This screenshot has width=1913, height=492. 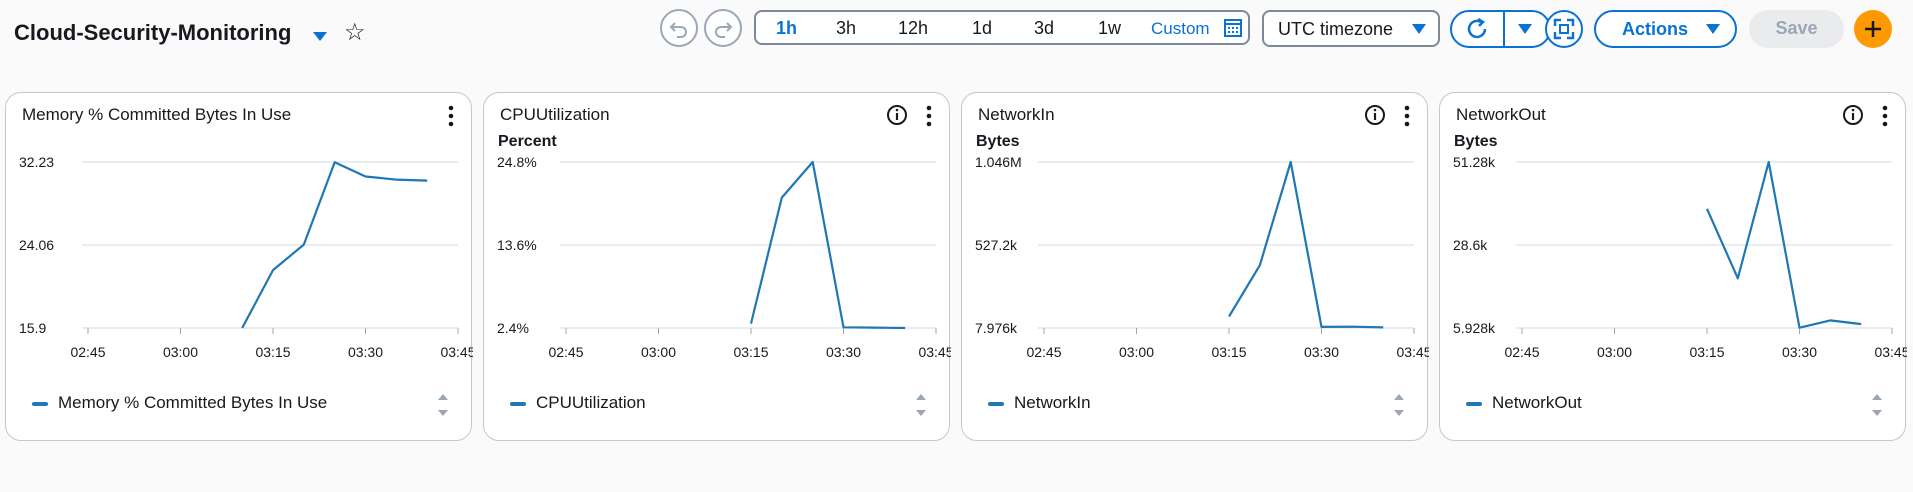 What do you see at coordinates (1109, 28) in the screenshot?
I see `range-1w: 1w` at bounding box center [1109, 28].